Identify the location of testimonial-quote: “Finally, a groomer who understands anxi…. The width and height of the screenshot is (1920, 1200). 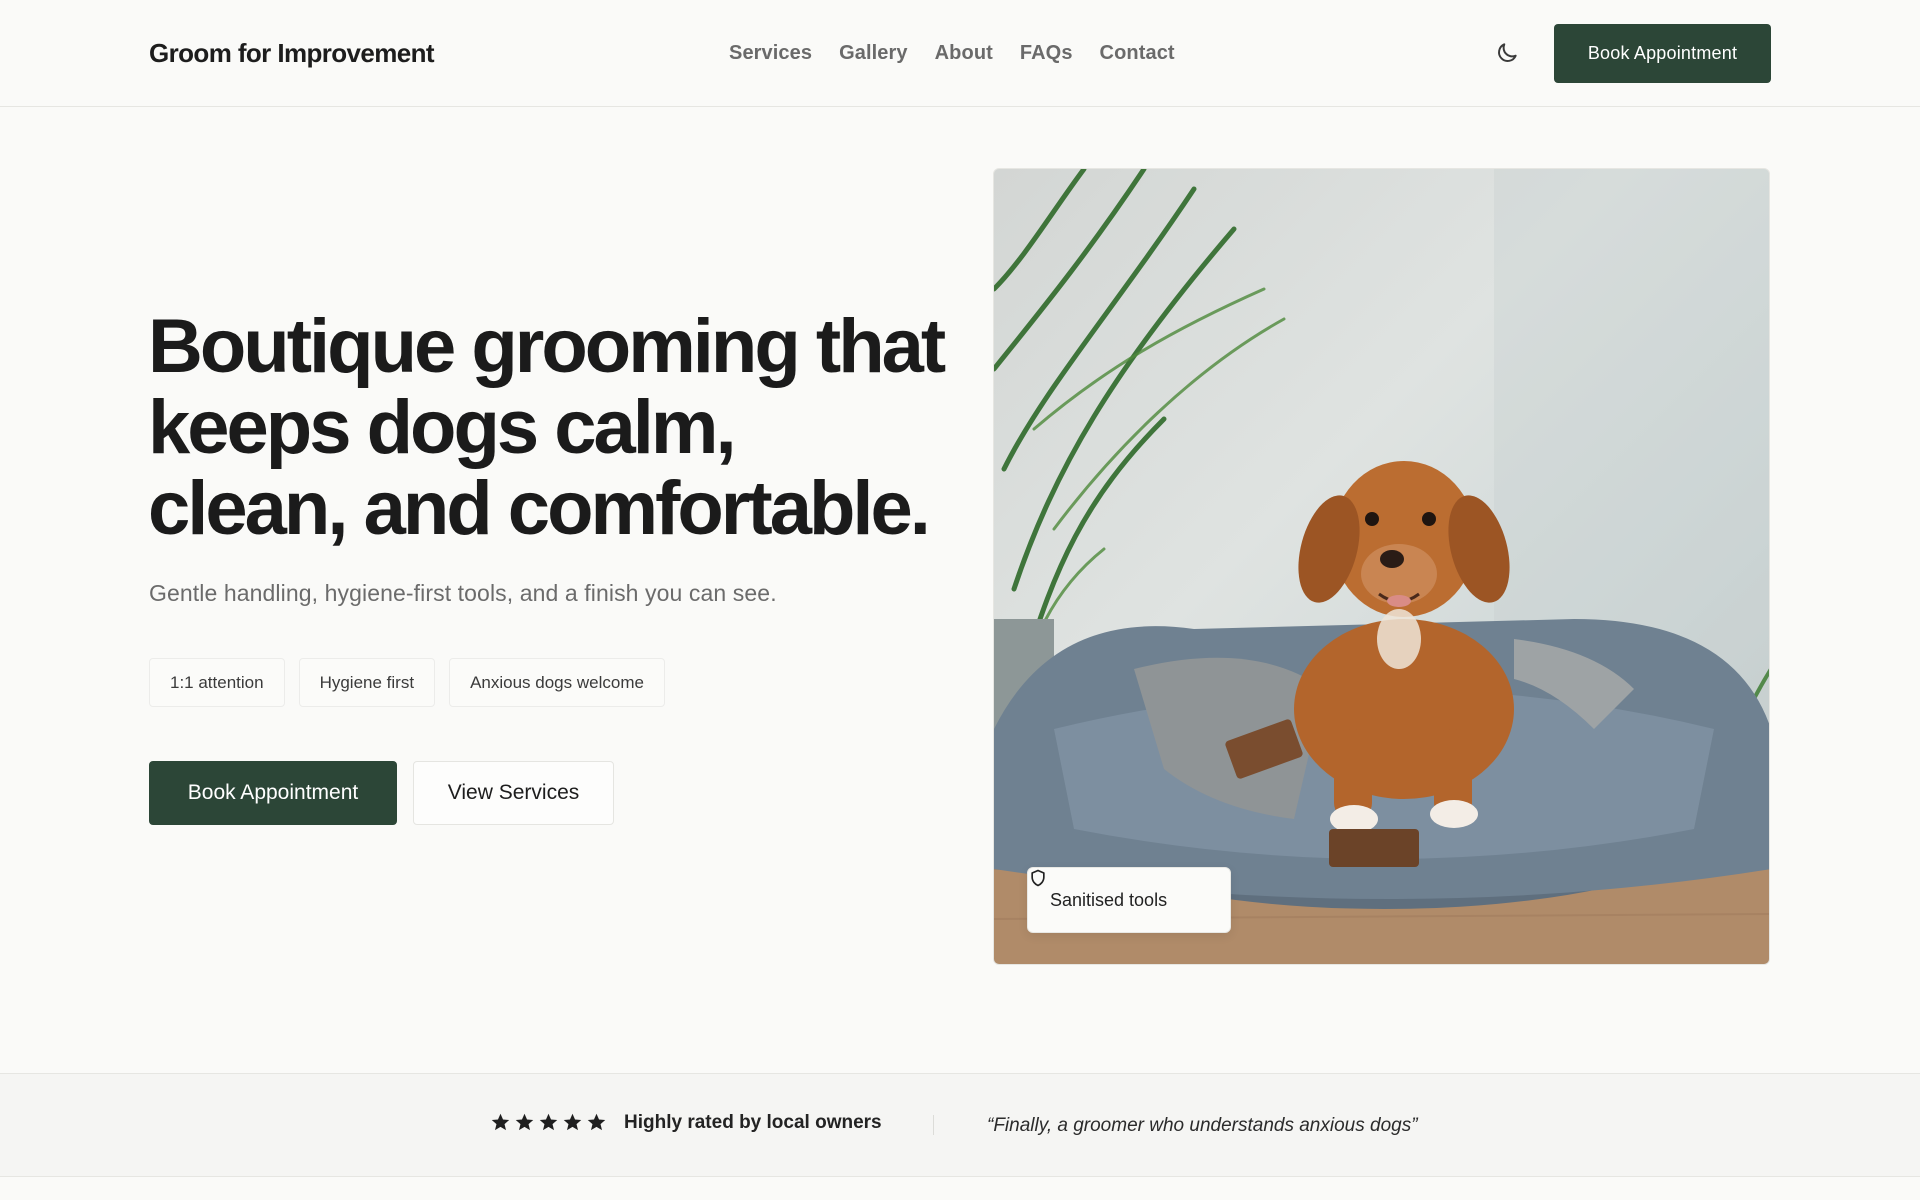
(1202, 1125).